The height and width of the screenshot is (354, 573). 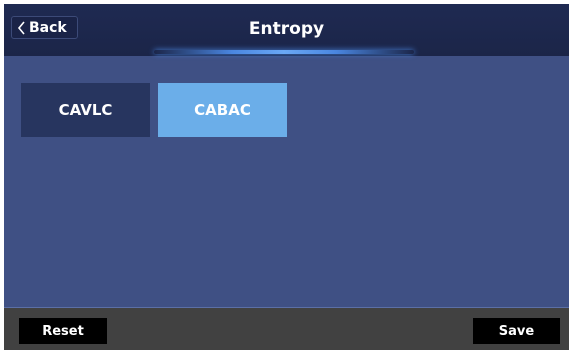 I want to click on save-button: Save, so click(x=516, y=331).